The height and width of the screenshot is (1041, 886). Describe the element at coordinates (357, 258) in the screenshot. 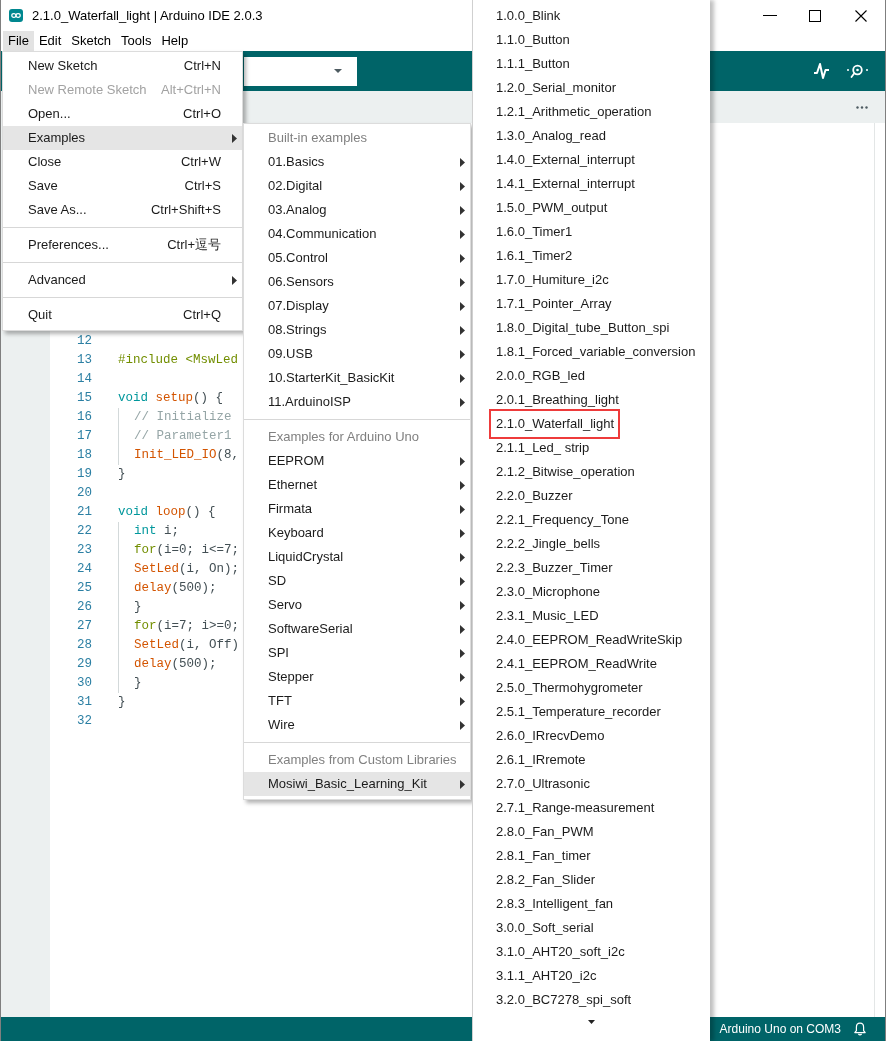

I see `menu-item: 05.Control` at that location.